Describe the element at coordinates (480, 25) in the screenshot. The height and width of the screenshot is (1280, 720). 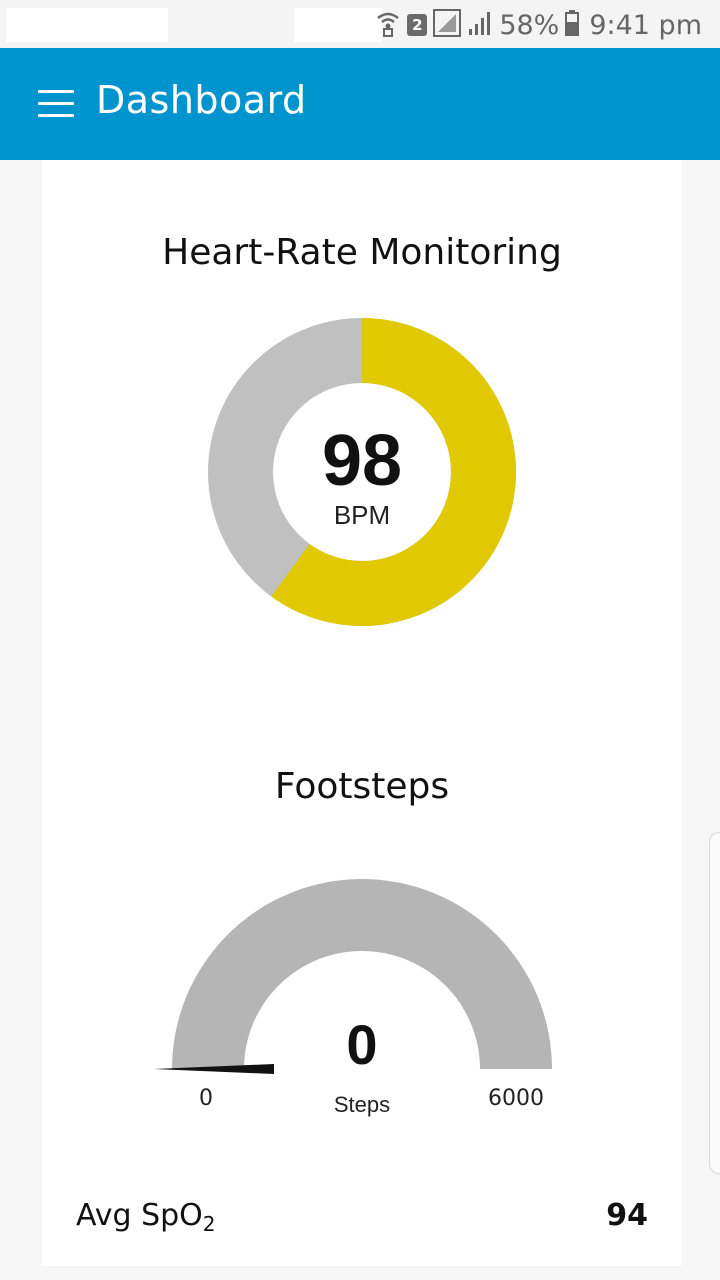
I see `signal-sim2-icon` at that location.